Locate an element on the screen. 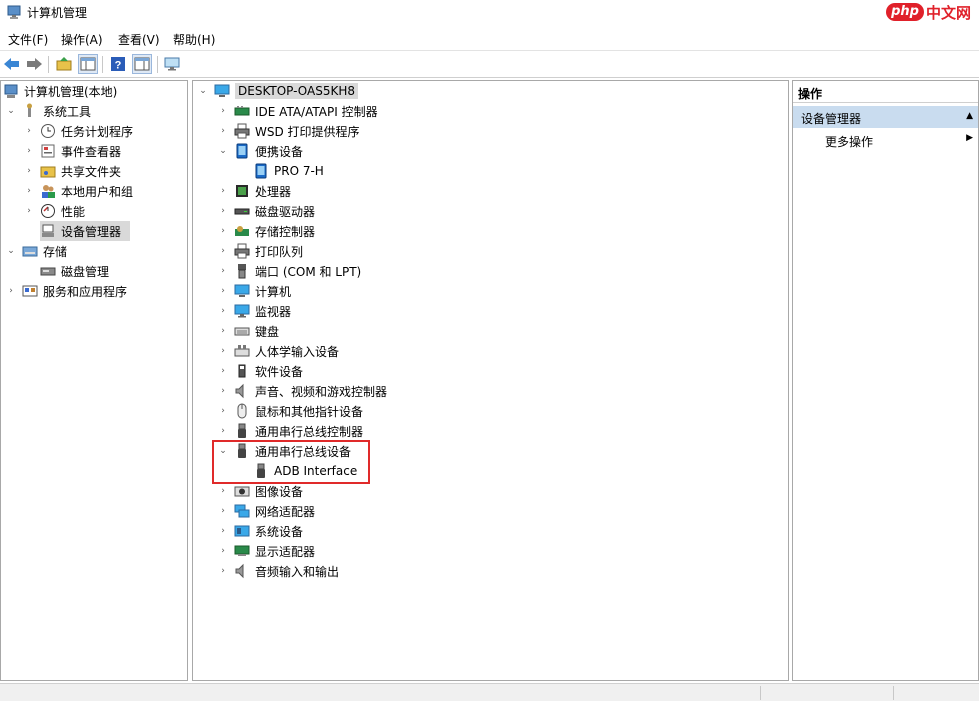 This screenshot has height=701, width=979. usb-device-highlight-box is located at coordinates (291, 462).